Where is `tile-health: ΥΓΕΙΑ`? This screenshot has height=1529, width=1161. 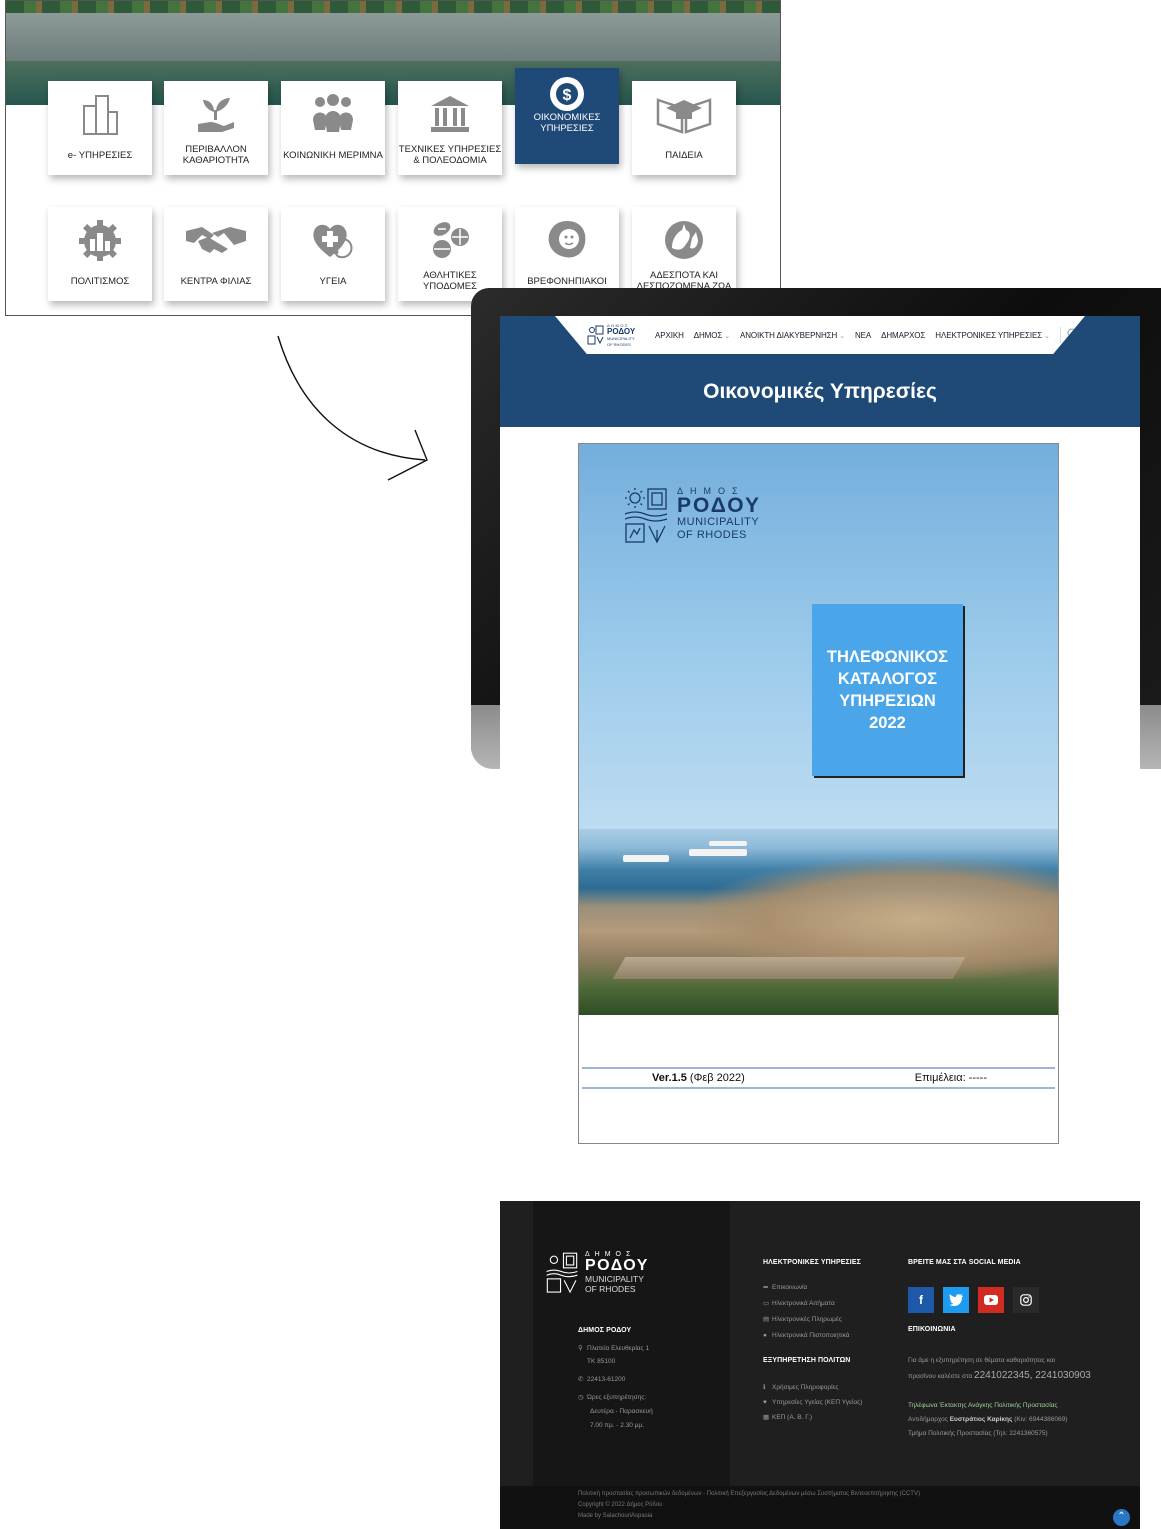 tile-health: ΥΓΕΙΑ is located at coordinates (333, 254).